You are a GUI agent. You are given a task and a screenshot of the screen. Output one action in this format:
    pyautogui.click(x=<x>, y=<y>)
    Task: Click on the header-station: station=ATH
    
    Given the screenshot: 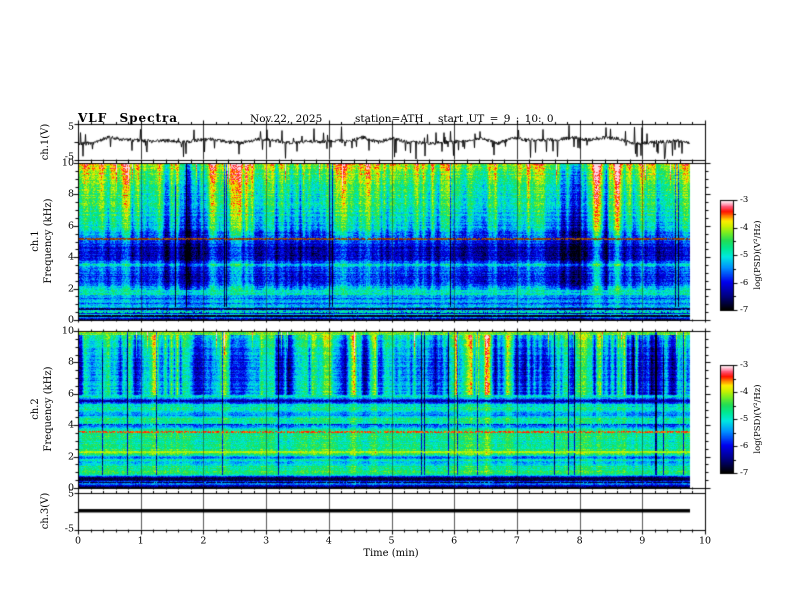 What is the action you would take?
    pyautogui.click(x=389, y=119)
    